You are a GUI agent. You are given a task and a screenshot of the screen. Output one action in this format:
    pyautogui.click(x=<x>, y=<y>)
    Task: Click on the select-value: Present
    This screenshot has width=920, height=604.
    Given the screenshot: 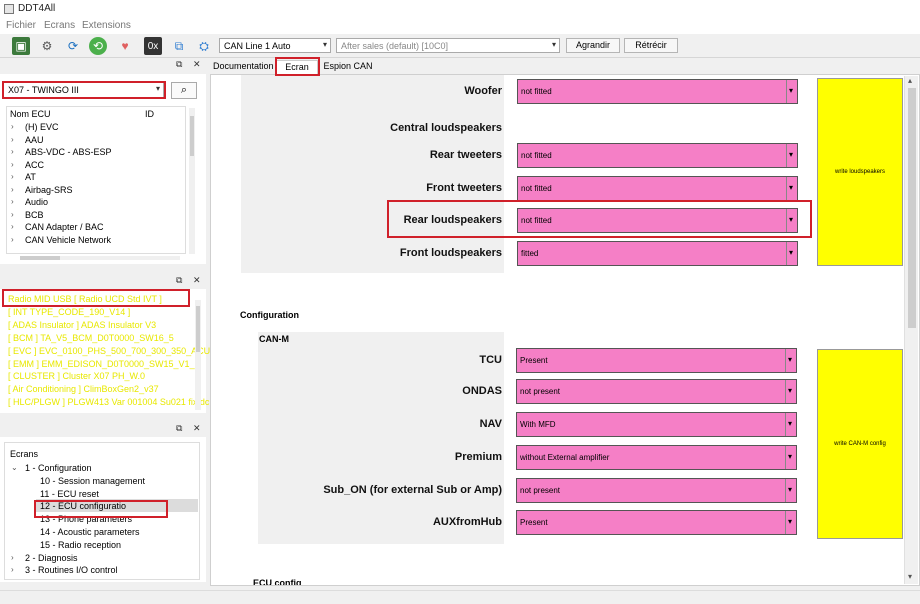 What is the action you would take?
    pyautogui.click(x=534, y=360)
    